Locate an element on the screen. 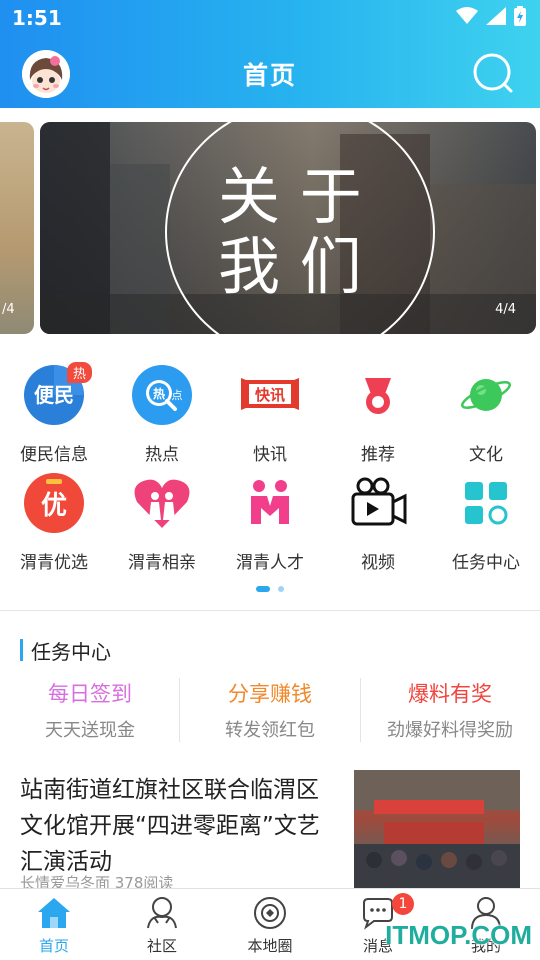  status-icons is located at coordinates (491, 16).